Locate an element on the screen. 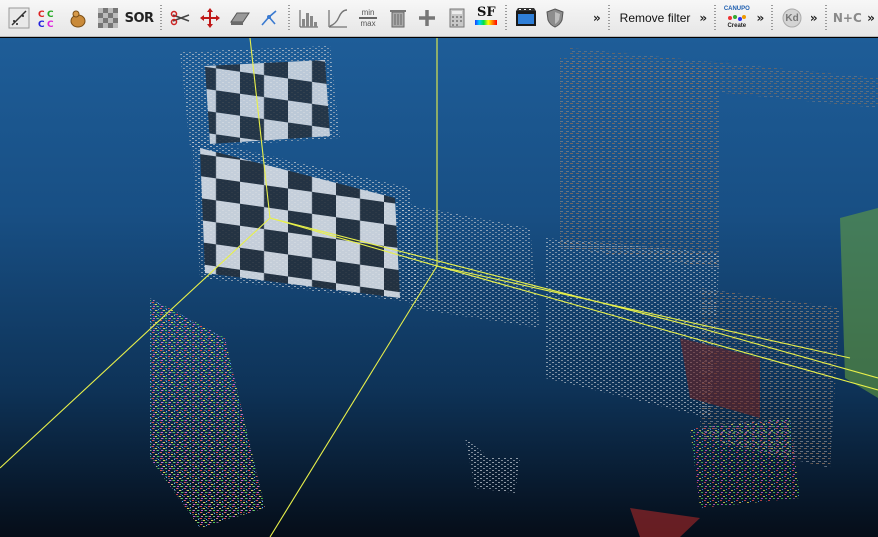  calculator-icon is located at coordinates (457, 18).